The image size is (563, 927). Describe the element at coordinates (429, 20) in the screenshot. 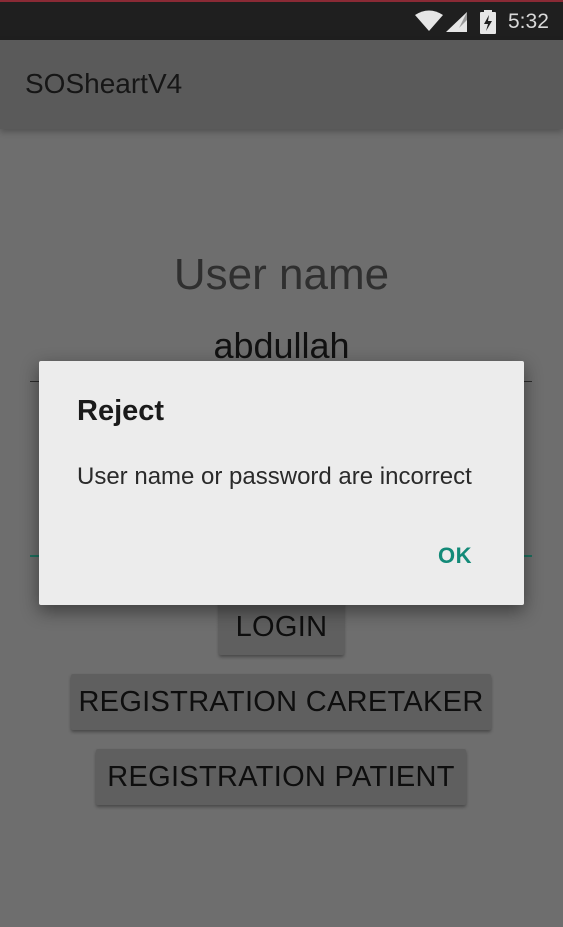

I see `wifi-icon` at that location.